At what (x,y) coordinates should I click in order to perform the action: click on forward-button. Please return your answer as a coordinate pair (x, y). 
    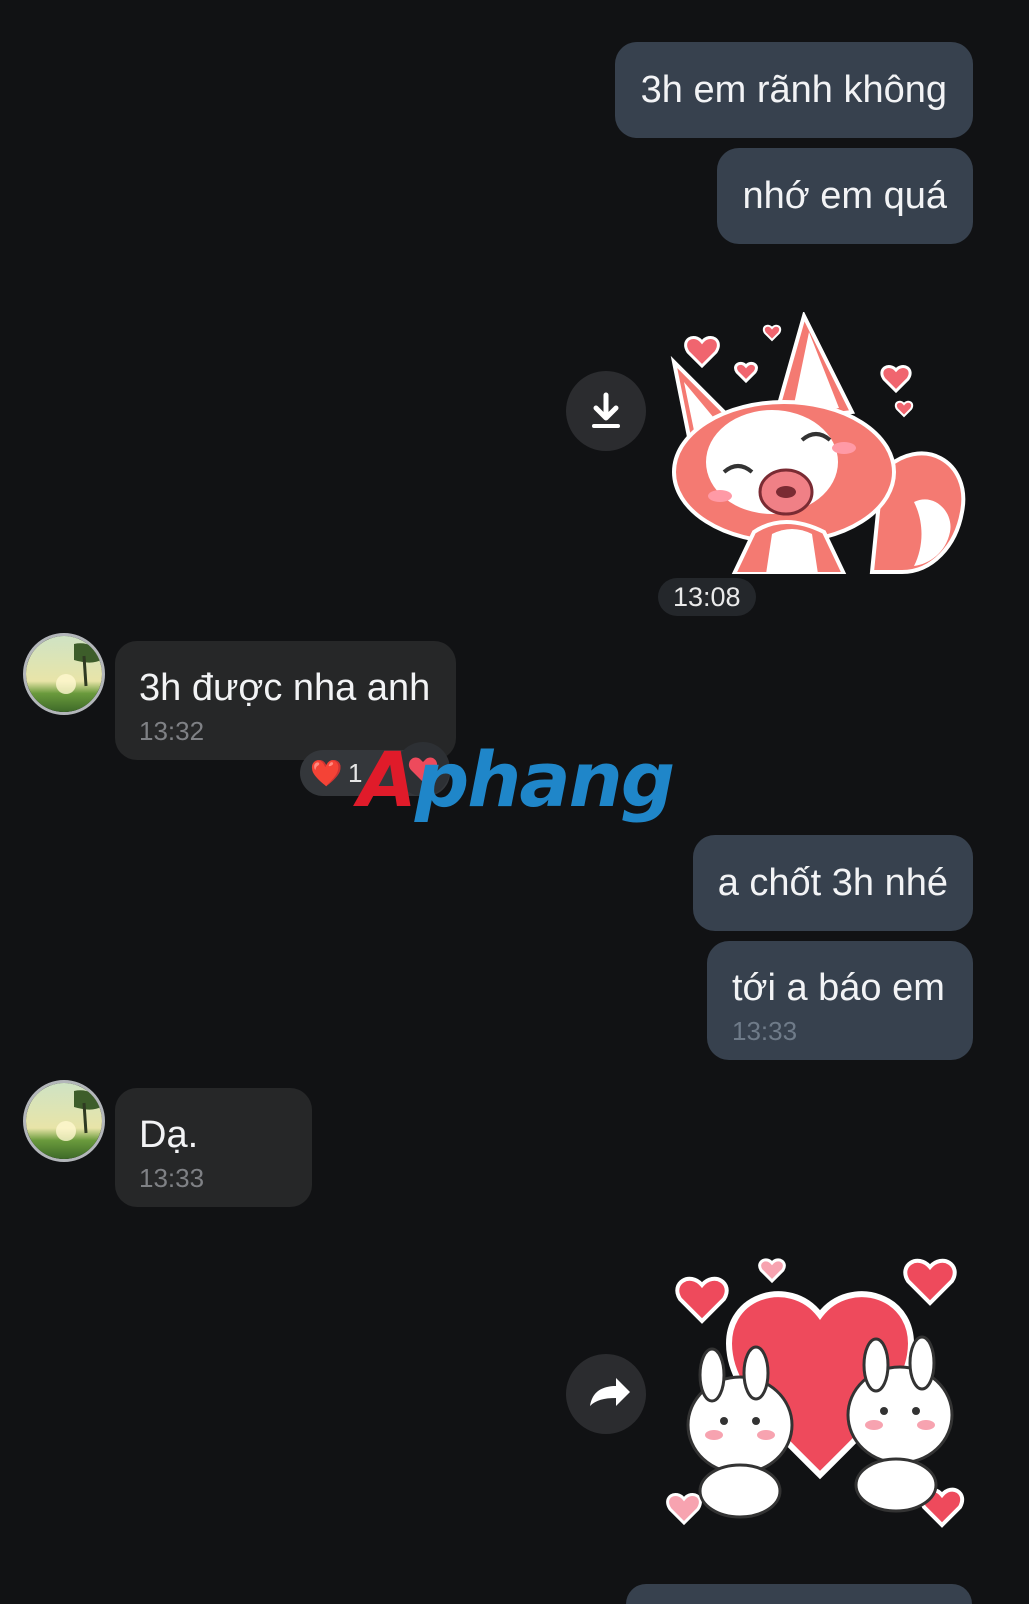
    Looking at the image, I should click on (606, 1394).